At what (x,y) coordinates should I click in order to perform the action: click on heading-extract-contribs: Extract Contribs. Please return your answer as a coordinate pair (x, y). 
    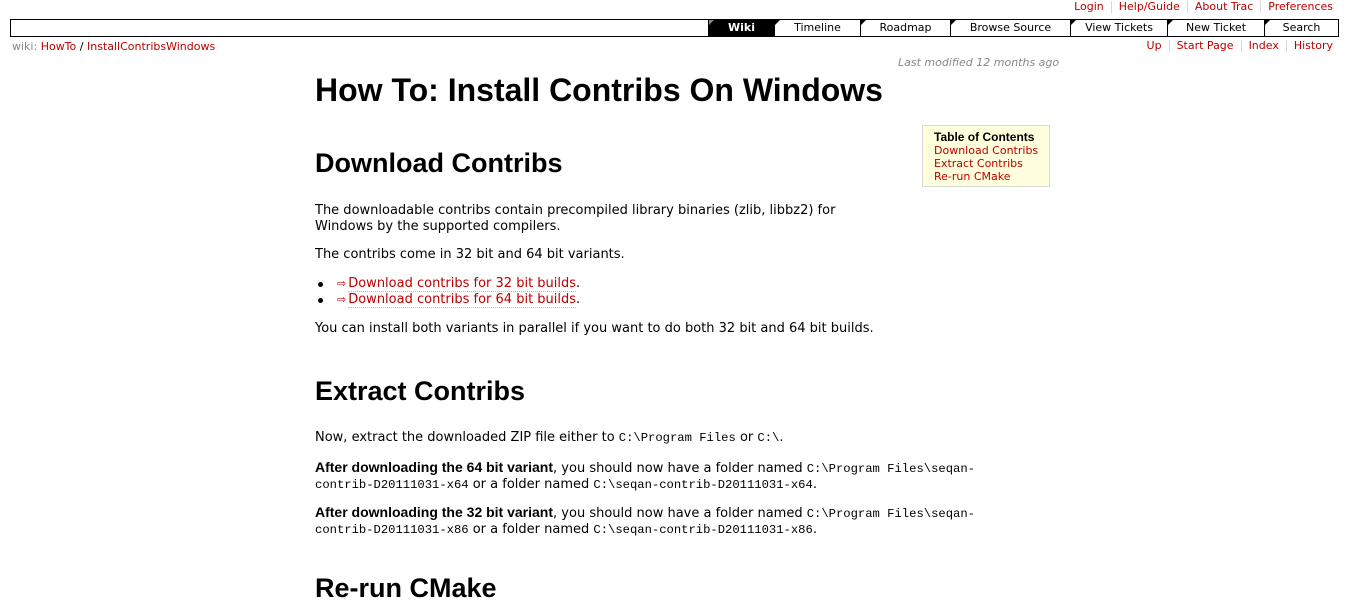
    Looking at the image, I should click on (420, 391).